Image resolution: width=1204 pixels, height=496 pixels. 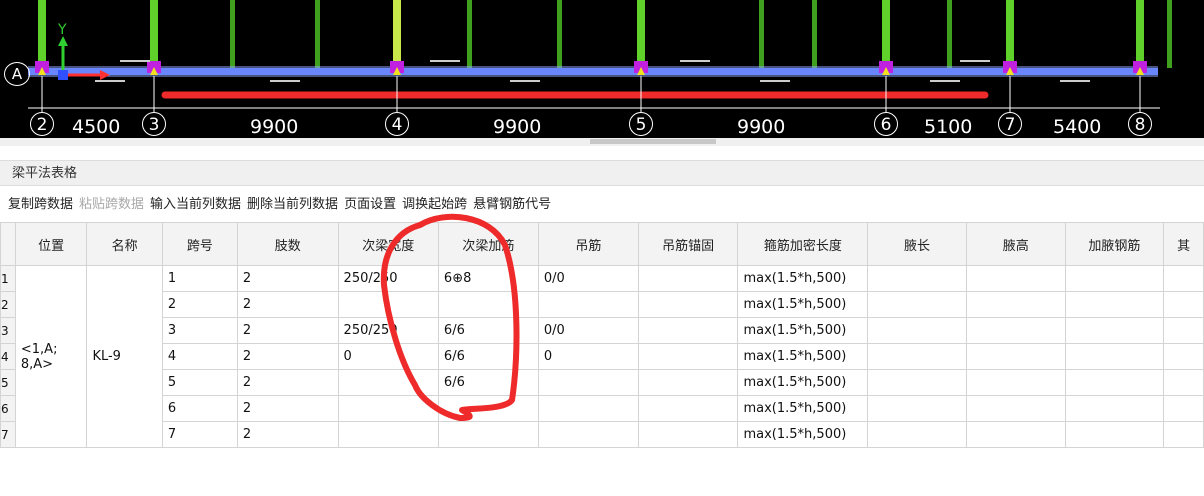 I want to click on table-row: 5 5 2 6/6 max(1.5*h,500), so click(x=602, y=382).